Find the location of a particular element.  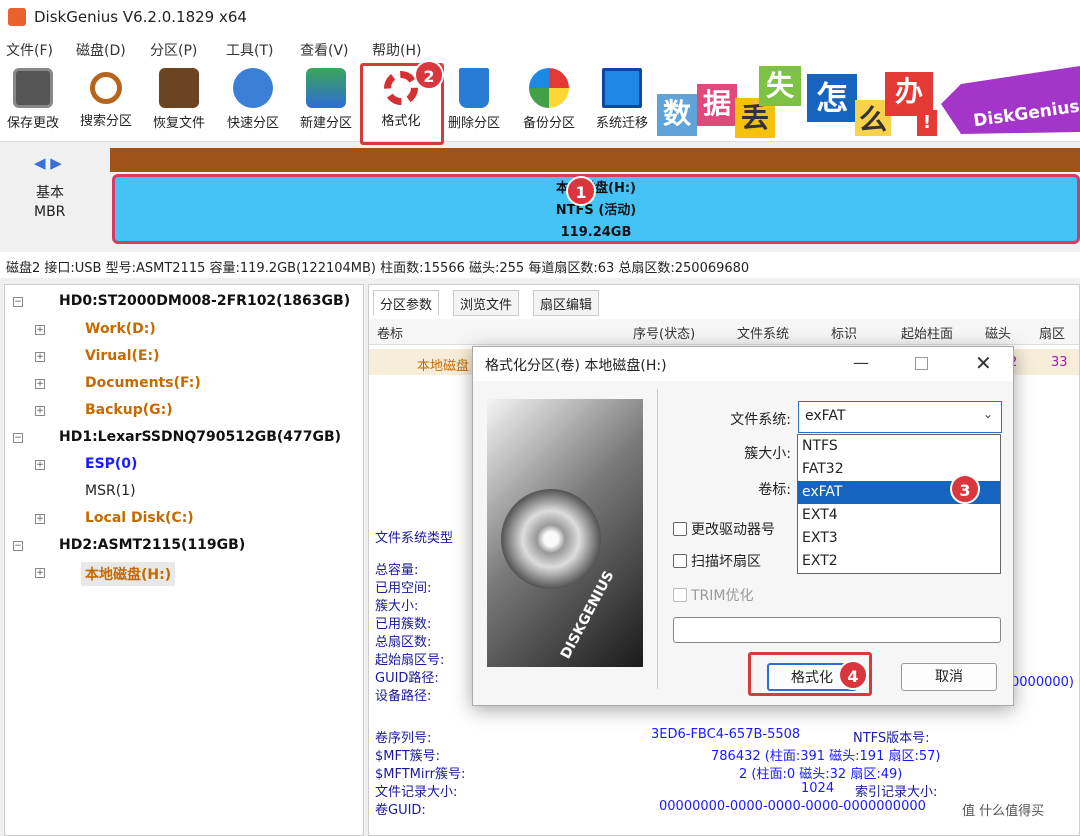

volume-label-label: 卷标: is located at coordinates (774, 490).